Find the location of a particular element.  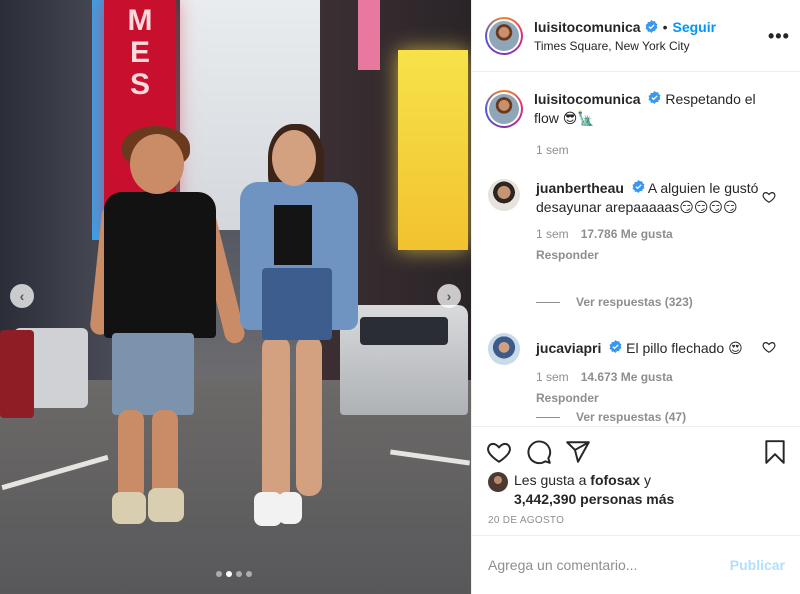

billboard-letter: S is located at coordinates (139, 84).